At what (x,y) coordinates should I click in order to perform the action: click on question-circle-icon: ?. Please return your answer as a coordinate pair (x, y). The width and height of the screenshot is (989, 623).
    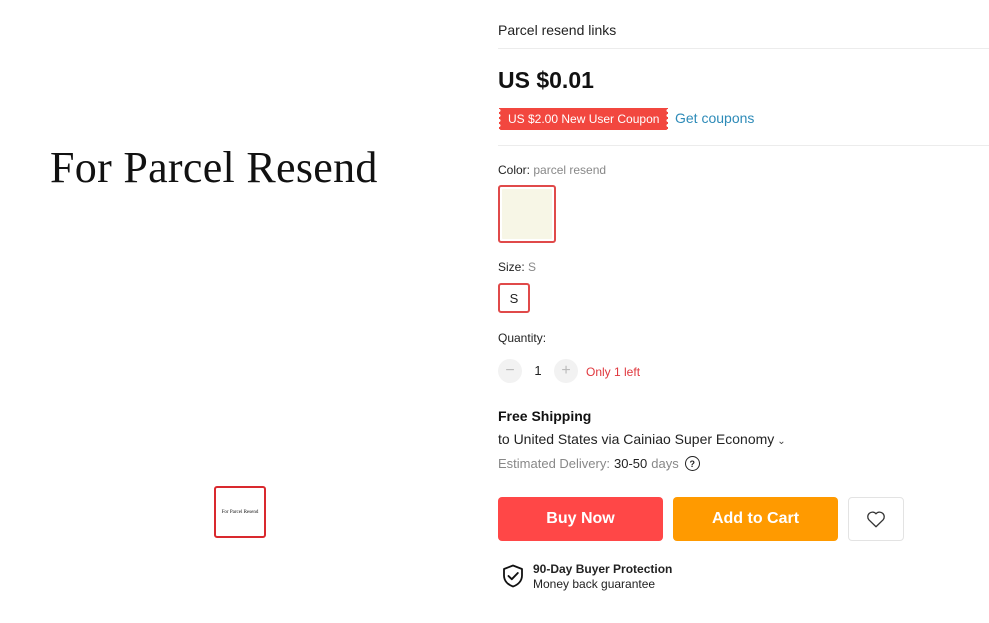
    Looking at the image, I should click on (692, 463).